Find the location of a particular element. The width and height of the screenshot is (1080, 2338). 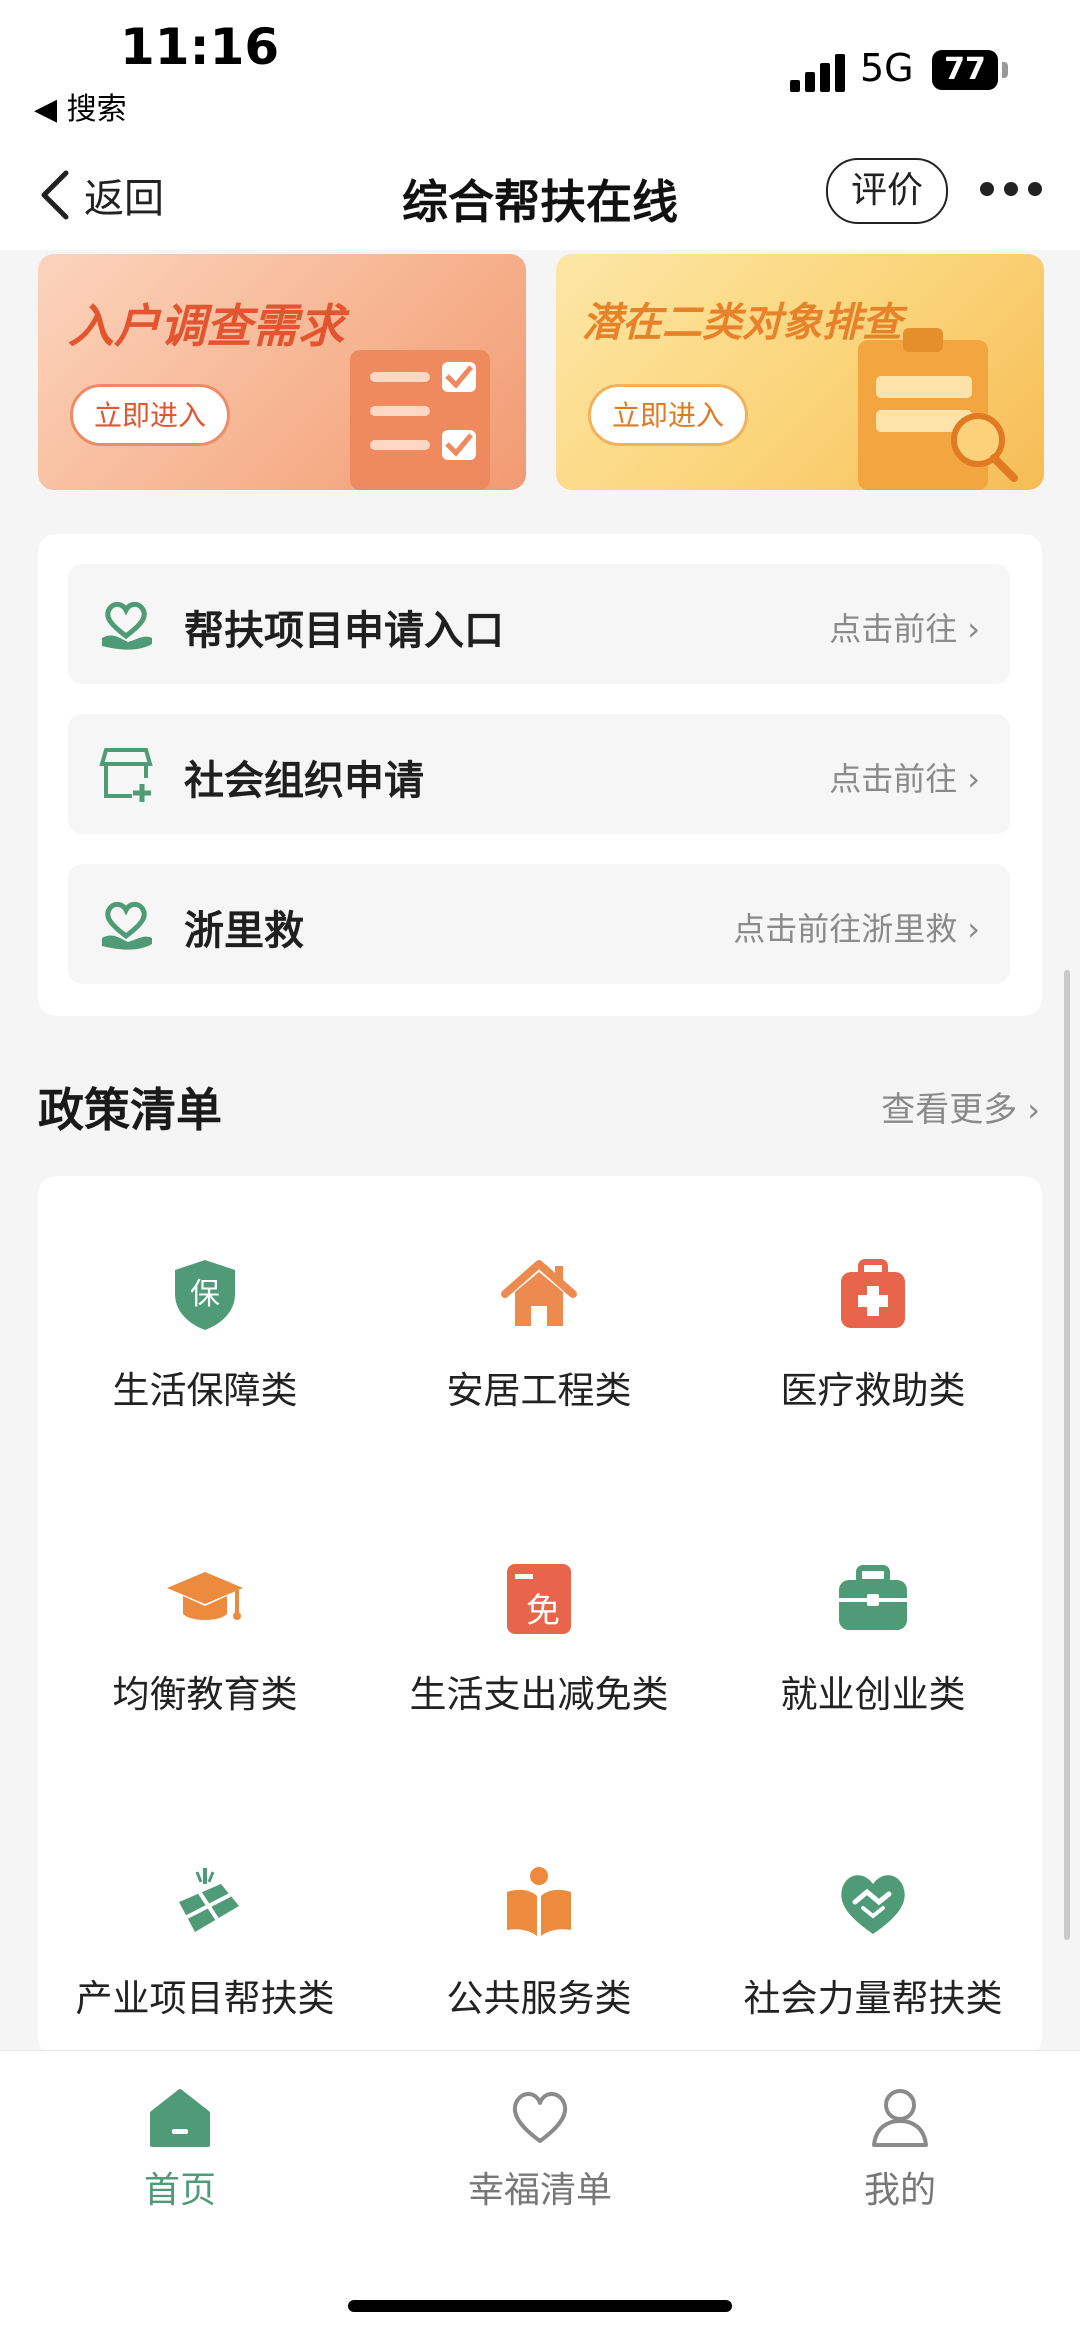

policy-item-public-service: 公共服务类 is located at coordinates (539, 1902).